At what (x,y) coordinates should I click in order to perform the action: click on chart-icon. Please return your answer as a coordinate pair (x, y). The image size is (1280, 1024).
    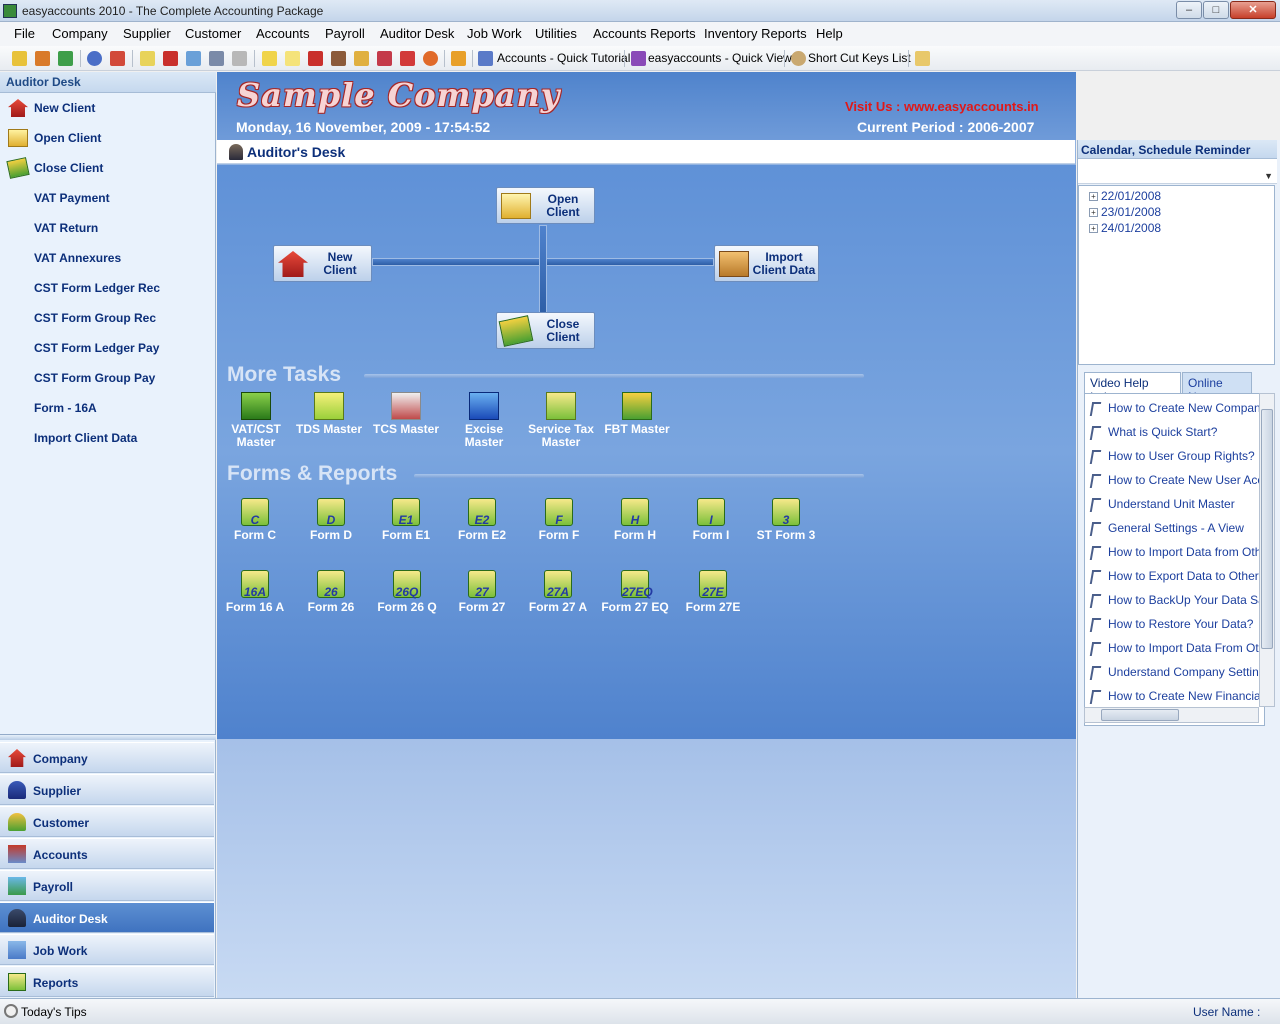
    Looking at the image, I should click on (42, 58).